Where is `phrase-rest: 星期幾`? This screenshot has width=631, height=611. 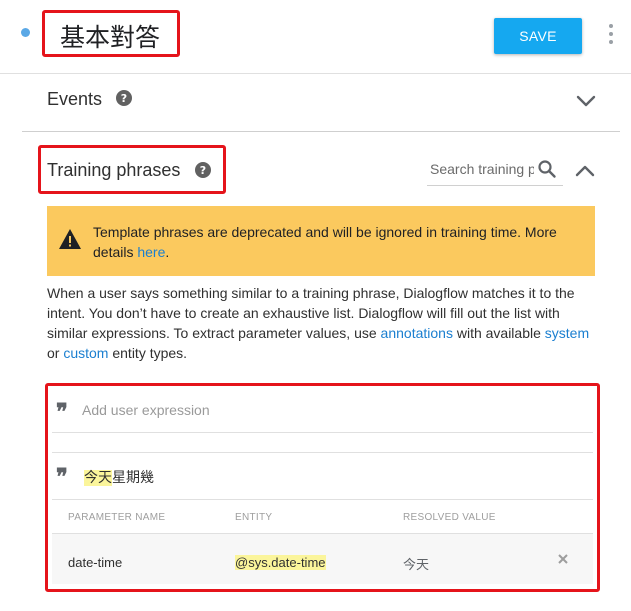 phrase-rest: 星期幾 is located at coordinates (133, 478).